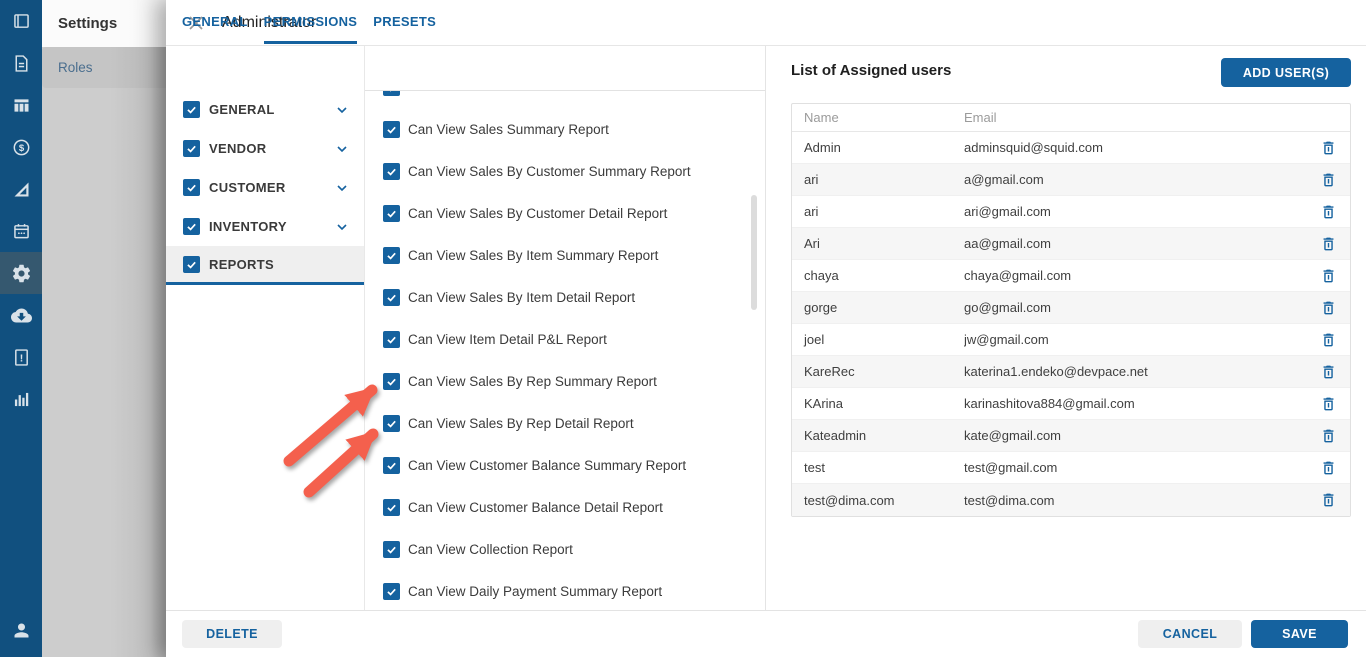 Image resolution: width=1366 pixels, height=657 pixels. Describe the element at coordinates (538, 213) in the screenshot. I see `permission-label: Can View Sales By Customer Detail Report` at that location.